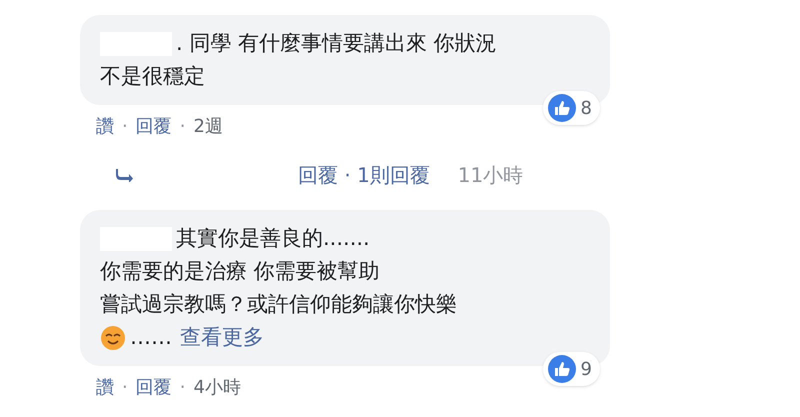  Describe the element at coordinates (208, 127) in the screenshot. I see `timestamp: 2週` at that location.